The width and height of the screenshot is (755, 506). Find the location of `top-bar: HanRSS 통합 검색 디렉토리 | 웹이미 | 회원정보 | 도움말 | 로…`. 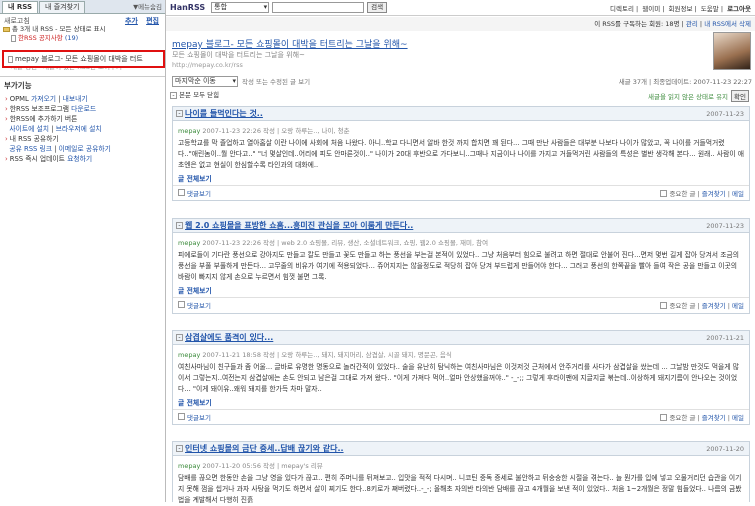

top-bar: HanRSS 통합 검색 디렉토리 | 웹이미 | 회원정보 | 도움말 | 로… is located at coordinates (460, 8).